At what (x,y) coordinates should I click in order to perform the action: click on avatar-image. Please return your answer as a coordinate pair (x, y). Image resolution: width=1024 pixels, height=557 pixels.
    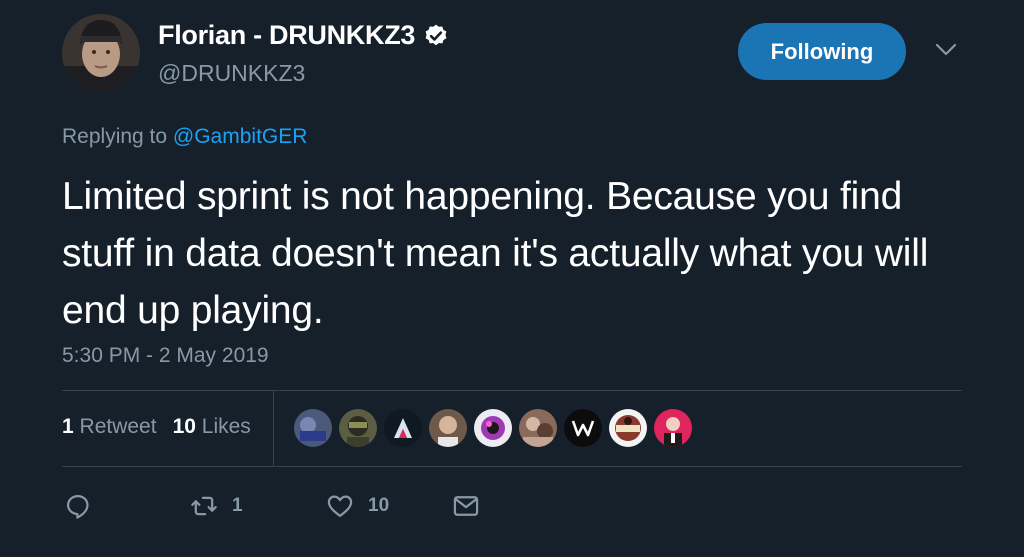
    Looking at the image, I should click on (101, 53).